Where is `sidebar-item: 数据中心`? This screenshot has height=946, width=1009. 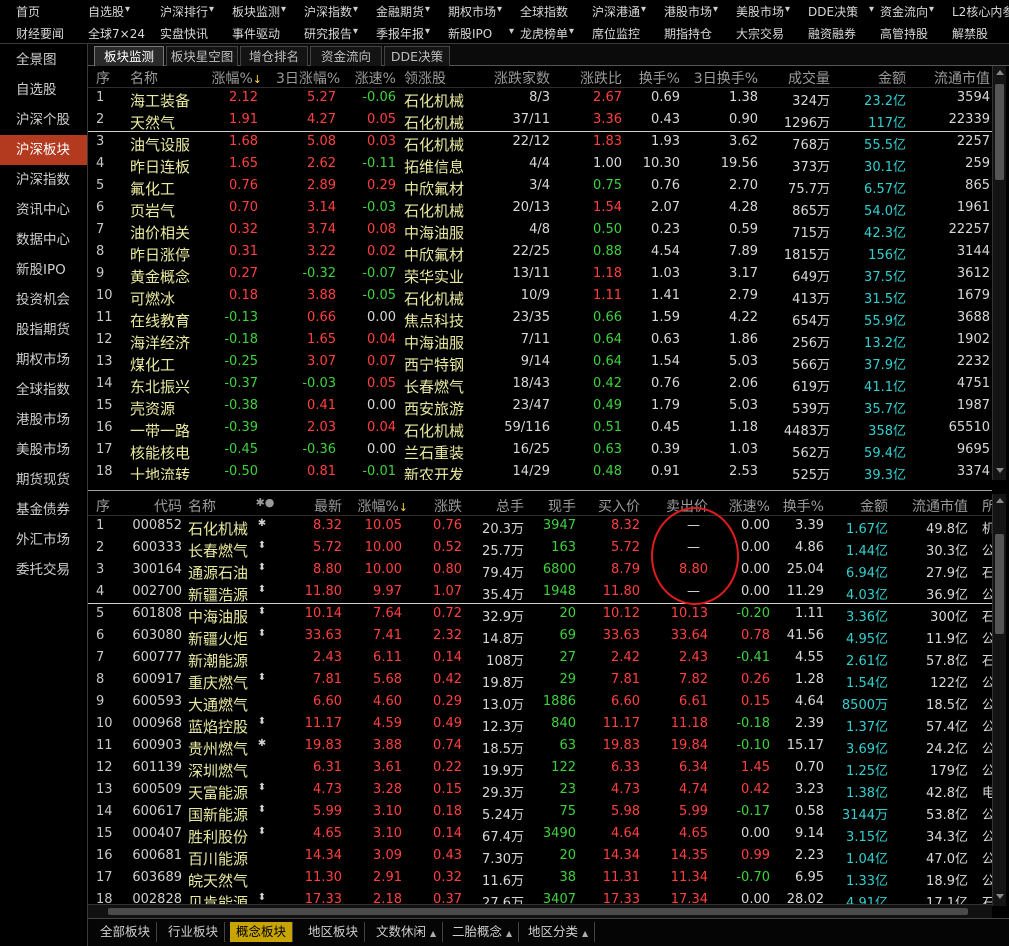
sidebar-item: 数据中心 is located at coordinates (43, 240).